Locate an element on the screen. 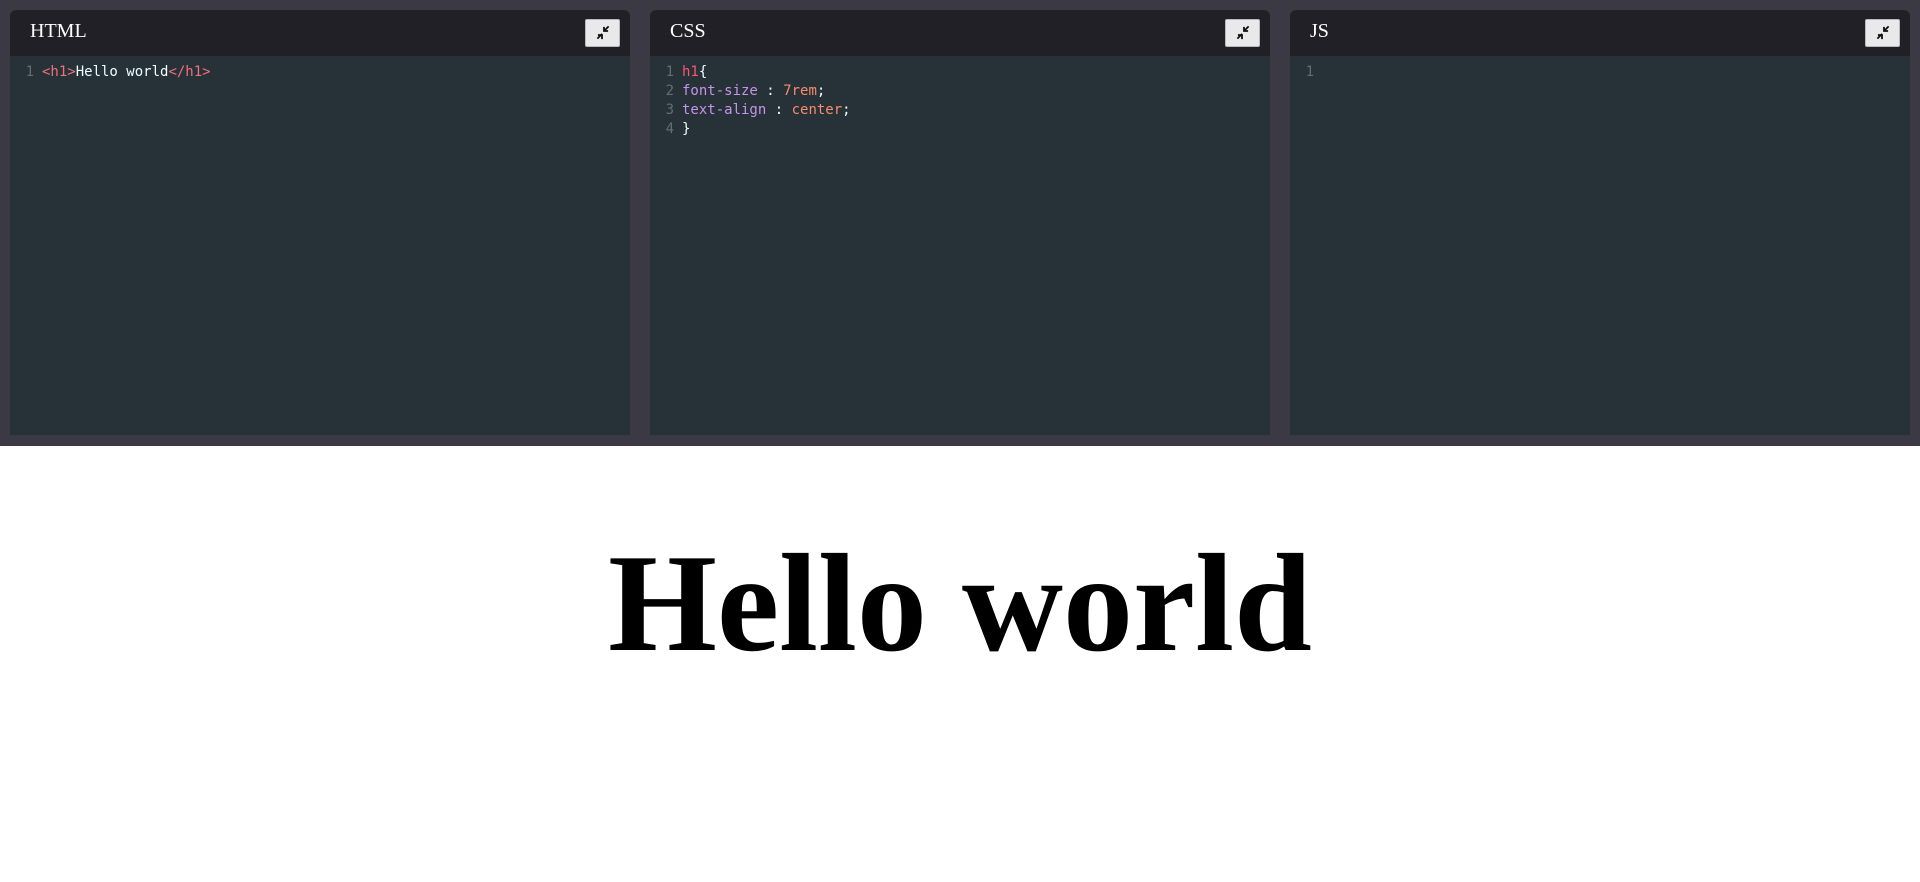  html-code-editor: 1 <h1> Hello world </h1> is located at coordinates (320, 72).